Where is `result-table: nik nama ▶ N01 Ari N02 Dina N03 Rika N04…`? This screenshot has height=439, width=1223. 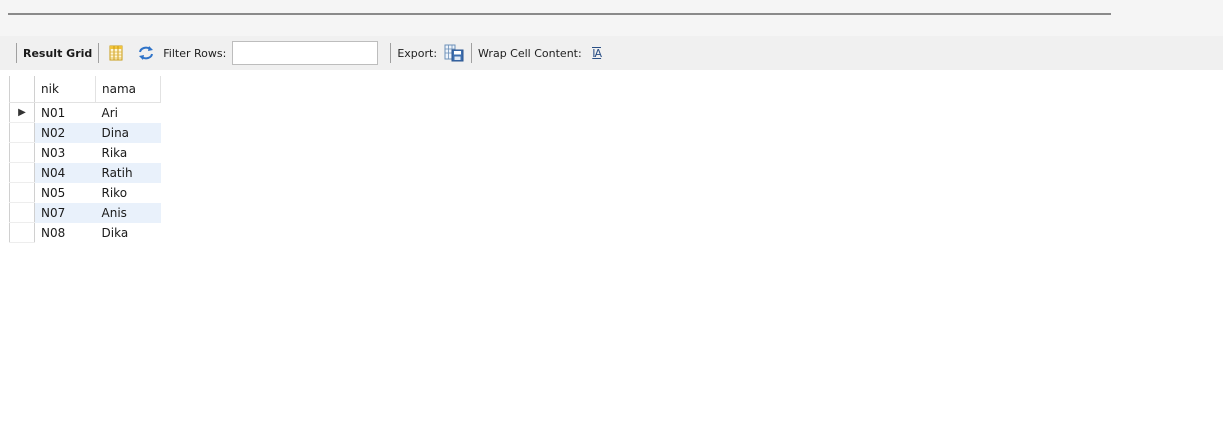
result-table: nik nama ▶ N01 Ari N02 Dina N03 Rika N04… is located at coordinates (85, 159).